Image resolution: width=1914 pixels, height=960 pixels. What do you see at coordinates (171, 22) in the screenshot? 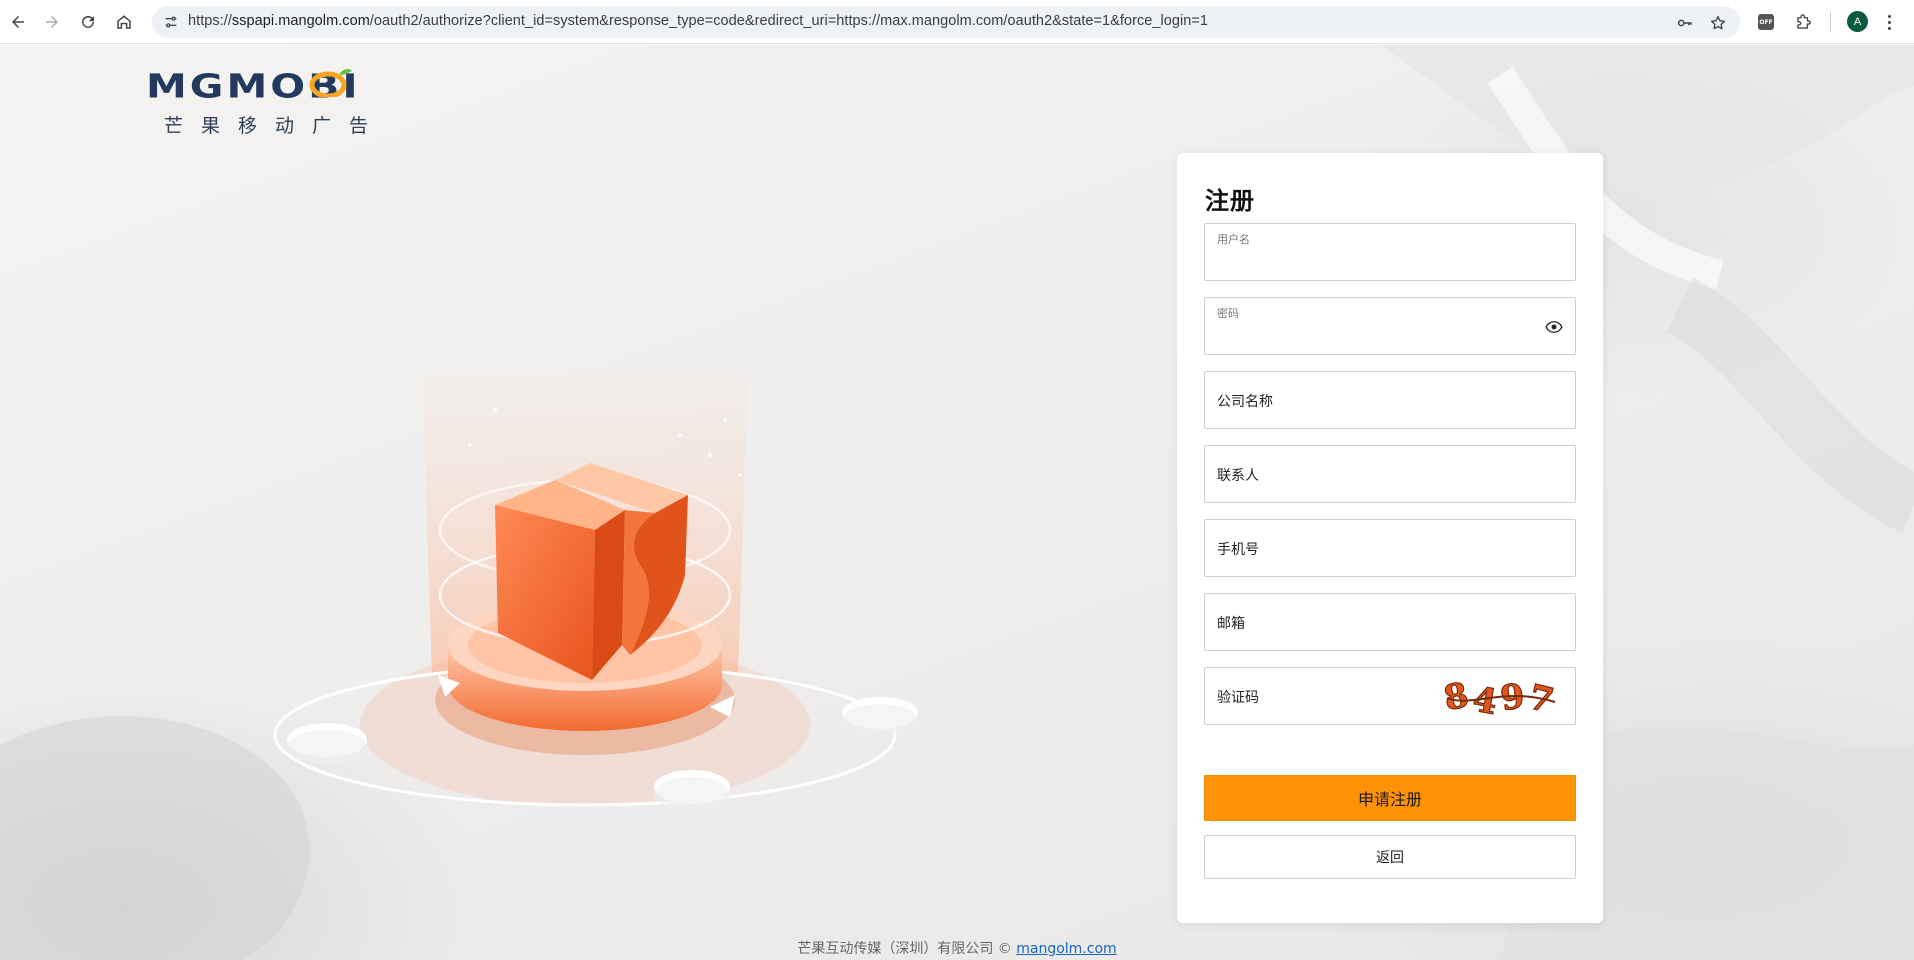
I see `site-info-icon` at bounding box center [171, 22].